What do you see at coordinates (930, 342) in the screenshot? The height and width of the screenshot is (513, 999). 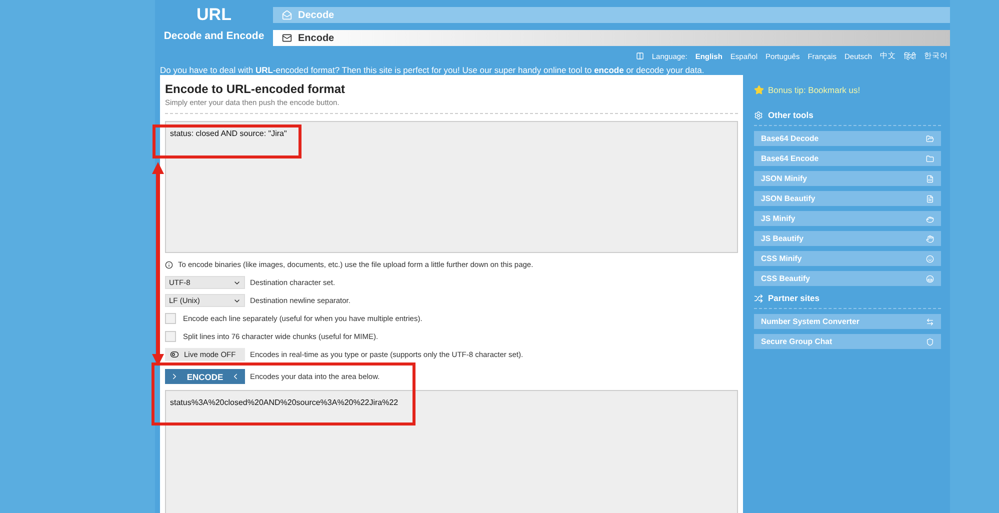 I see `shield-icon` at bounding box center [930, 342].